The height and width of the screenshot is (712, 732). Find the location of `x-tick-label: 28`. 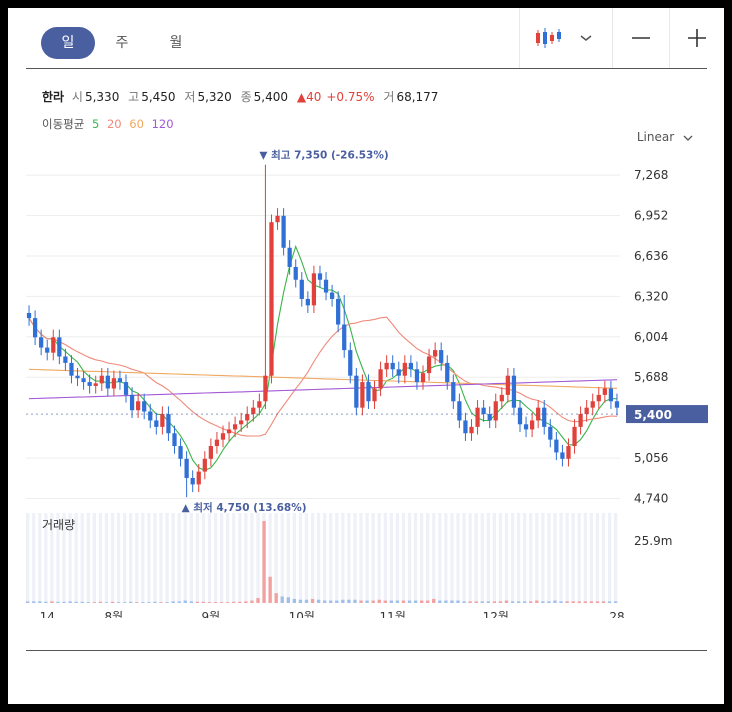

x-tick-label: 28 is located at coordinates (616, 614).